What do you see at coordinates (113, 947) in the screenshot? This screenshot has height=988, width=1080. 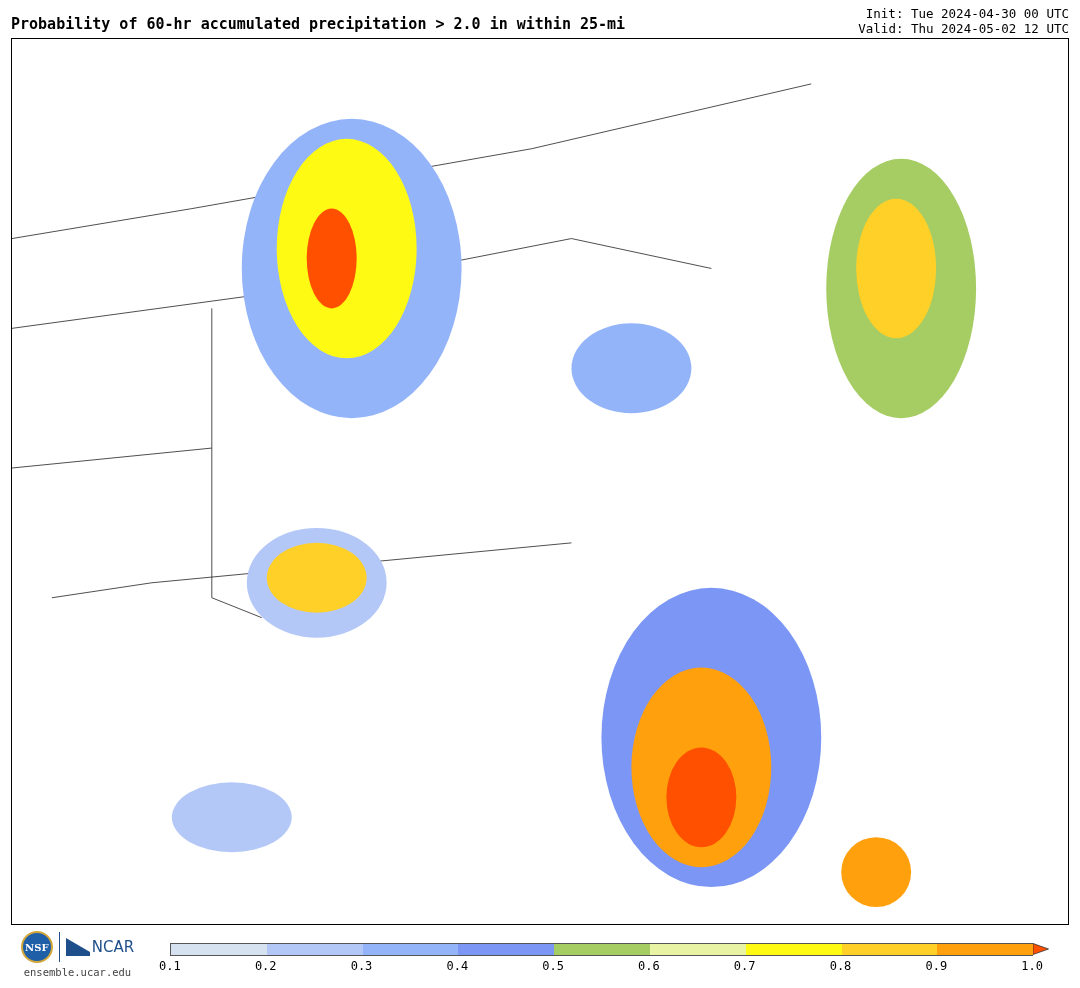 I see `ncar-logo-text: NCAR` at bounding box center [113, 947].